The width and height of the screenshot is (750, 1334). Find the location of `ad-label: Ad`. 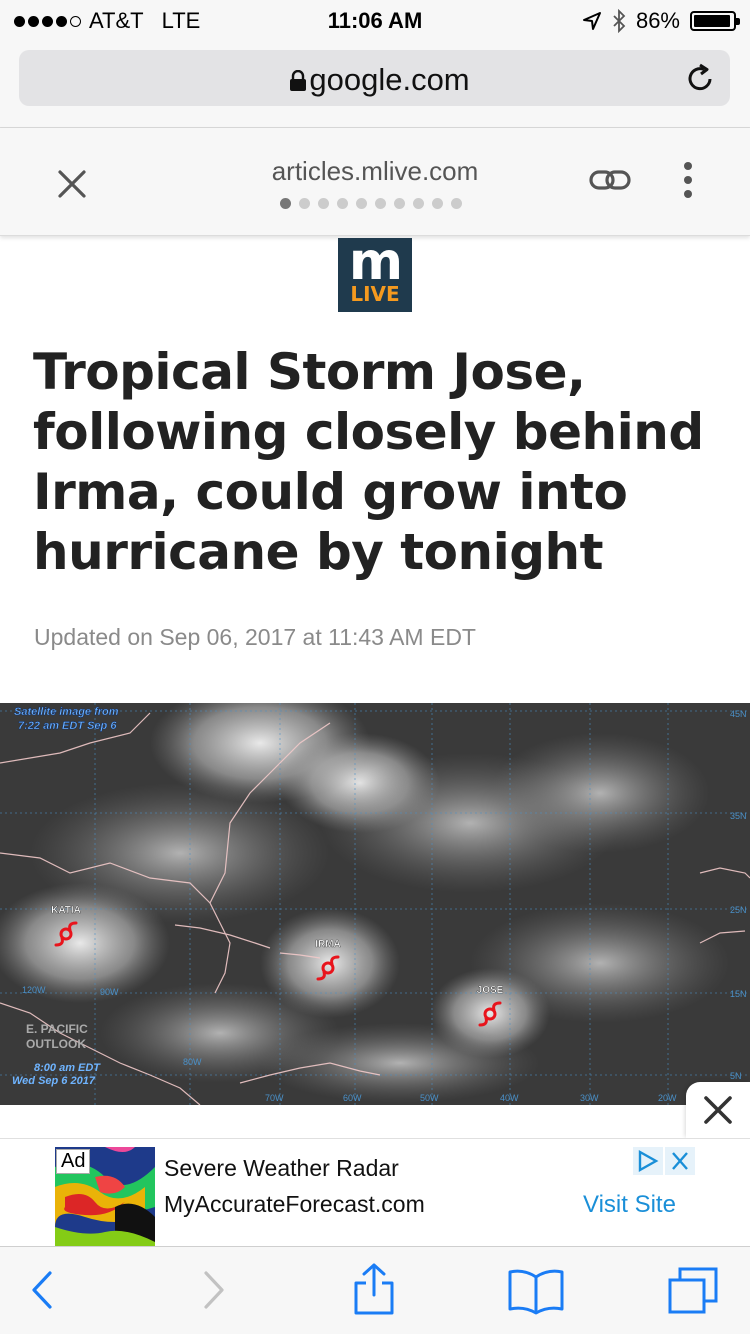

ad-label: Ad is located at coordinates (73, 1161).